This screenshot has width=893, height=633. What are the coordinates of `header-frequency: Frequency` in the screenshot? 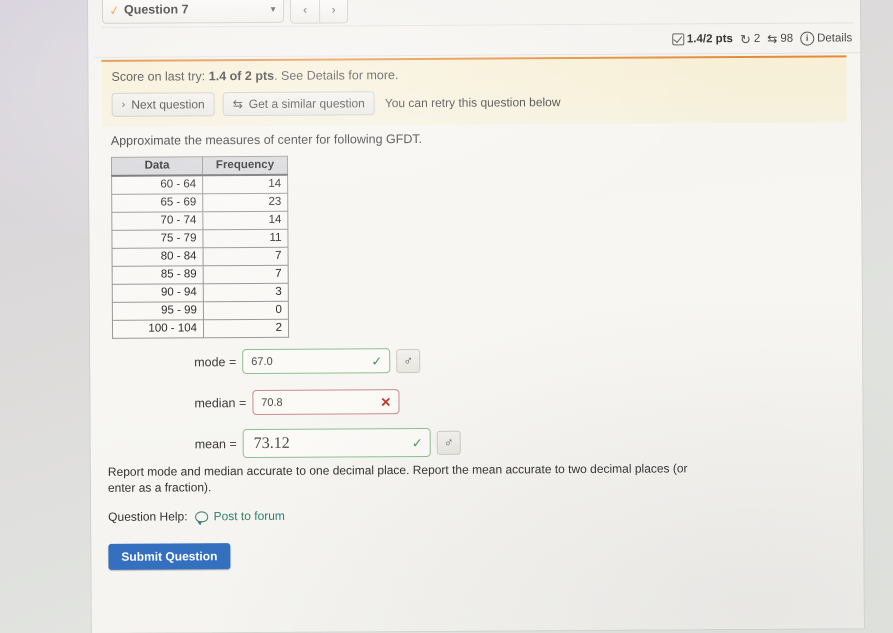 It's located at (245, 166).